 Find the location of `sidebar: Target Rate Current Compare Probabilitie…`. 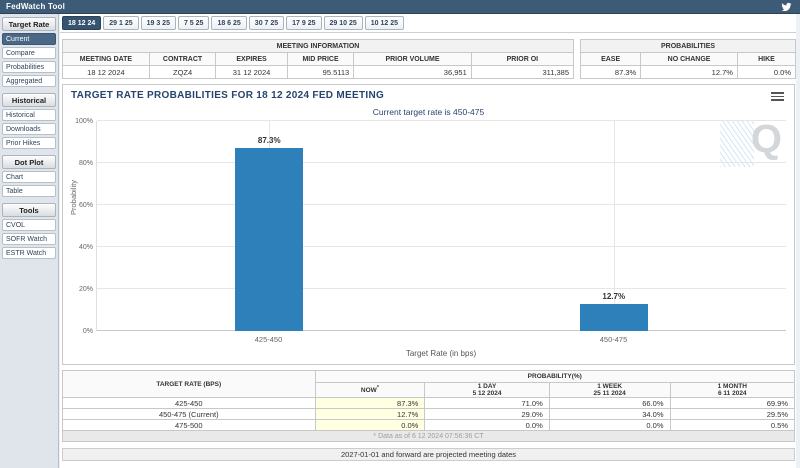

sidebar: Target Rate Current Compare Probabilitie… is located at coordinates (29, 241).